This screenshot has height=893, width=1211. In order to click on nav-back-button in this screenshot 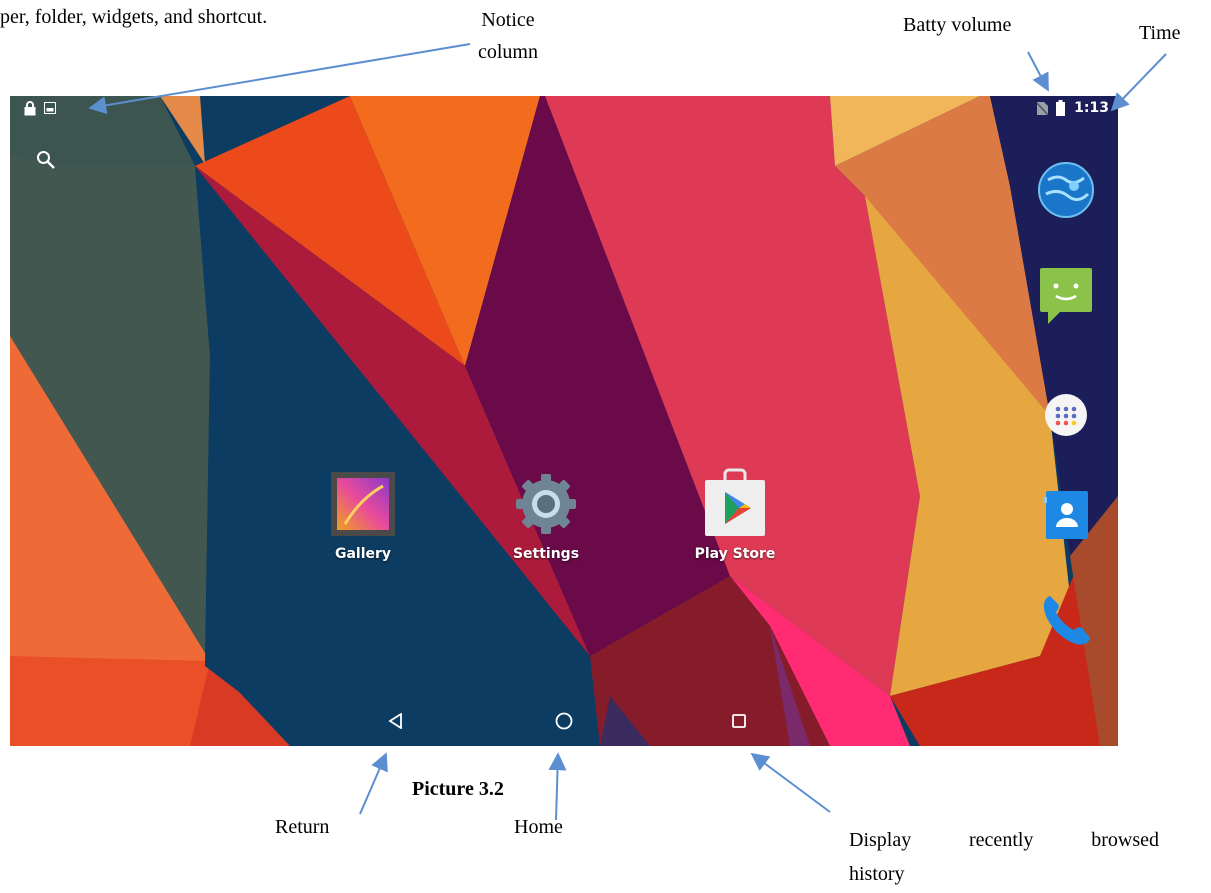, I will do `click(396, 721)`.